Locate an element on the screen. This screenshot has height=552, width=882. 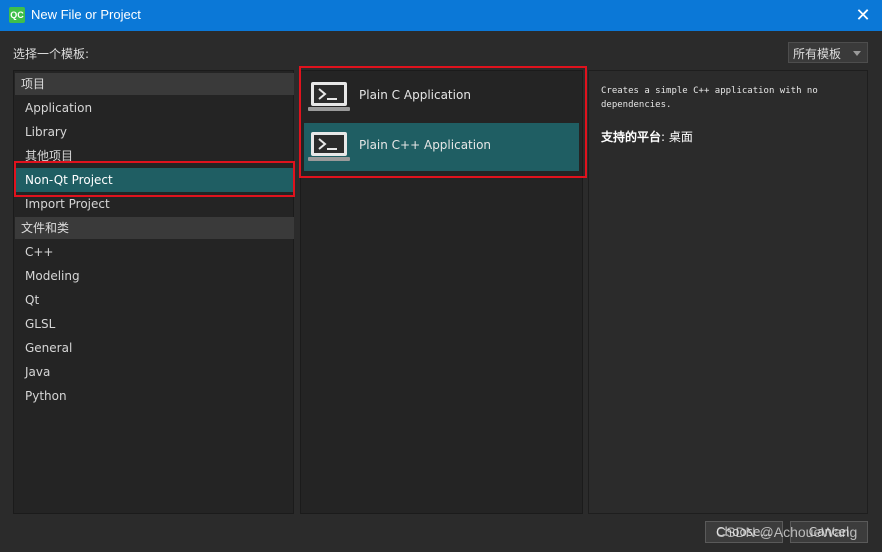
category-group-header: 文件和类 is located at coordinates (154, 228).